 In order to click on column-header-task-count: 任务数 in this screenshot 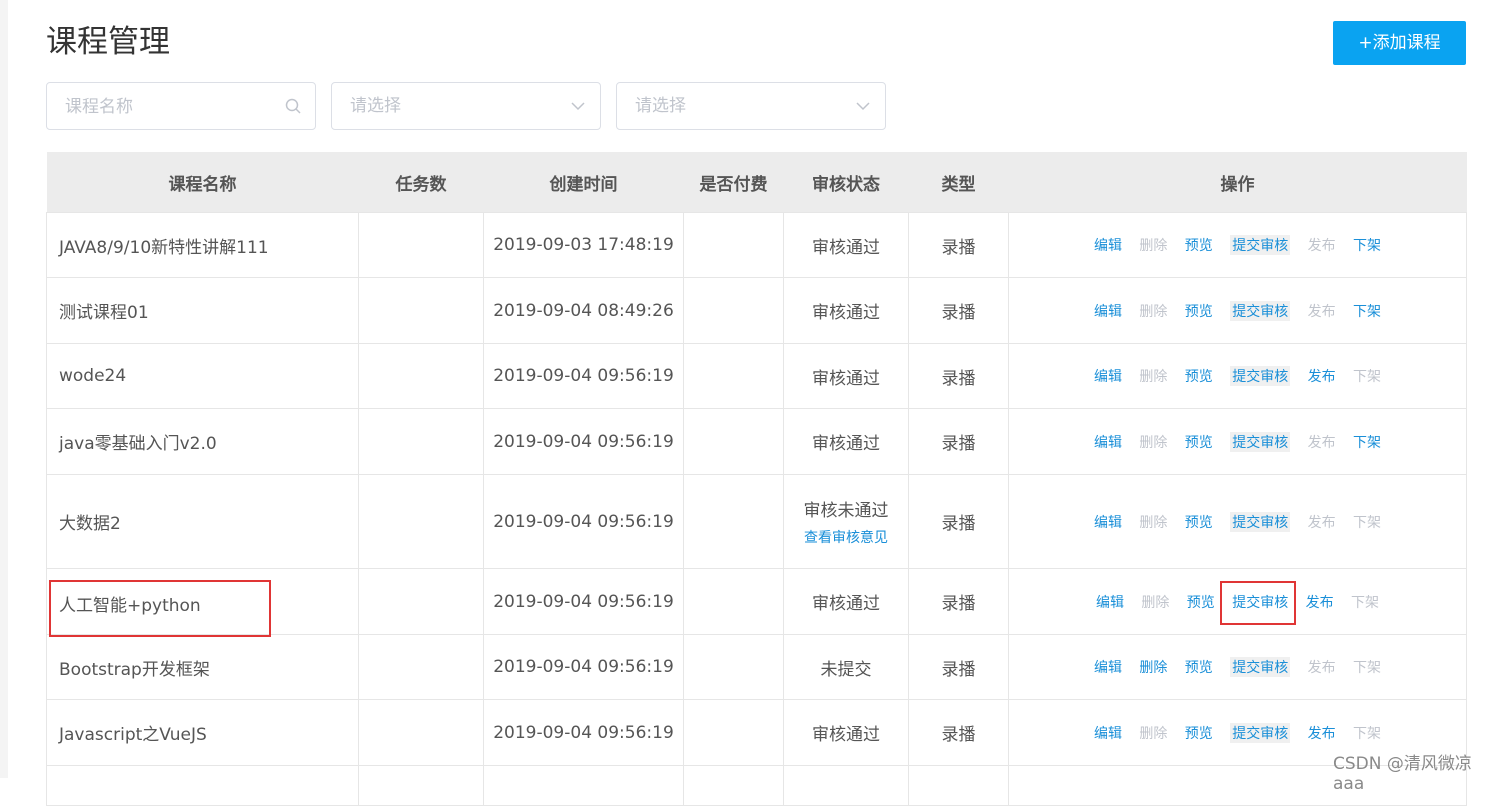, I will do `click(421, 182)`.